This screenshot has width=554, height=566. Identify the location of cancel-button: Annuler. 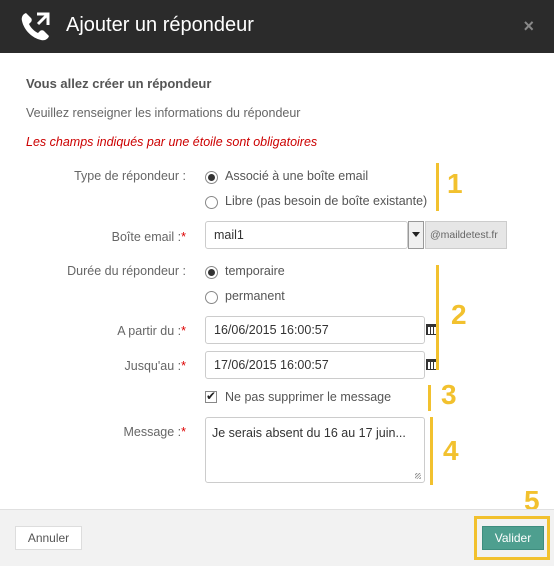
(48, 538).